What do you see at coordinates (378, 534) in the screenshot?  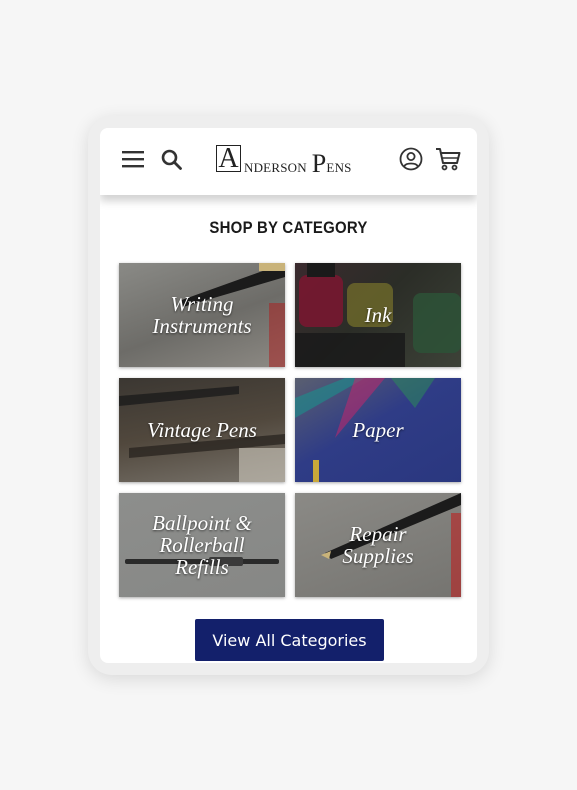 I see `category-label-line: Repair` at bounding box center [378, 534].